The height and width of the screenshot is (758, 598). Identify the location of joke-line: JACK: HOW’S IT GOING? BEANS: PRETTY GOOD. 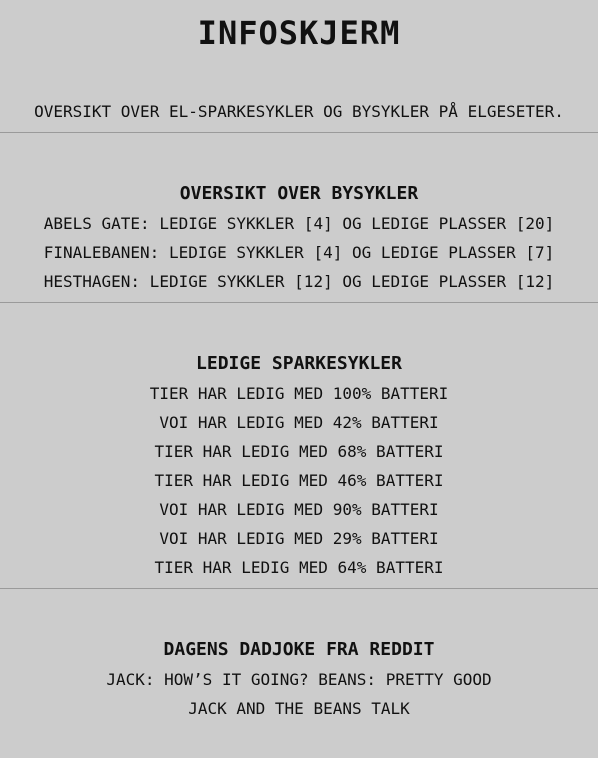
(299, 679).